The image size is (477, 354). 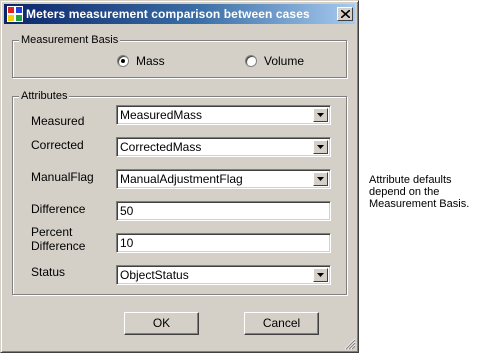 I want to click on volume-radio: Volume, so click(x=274, y=61).